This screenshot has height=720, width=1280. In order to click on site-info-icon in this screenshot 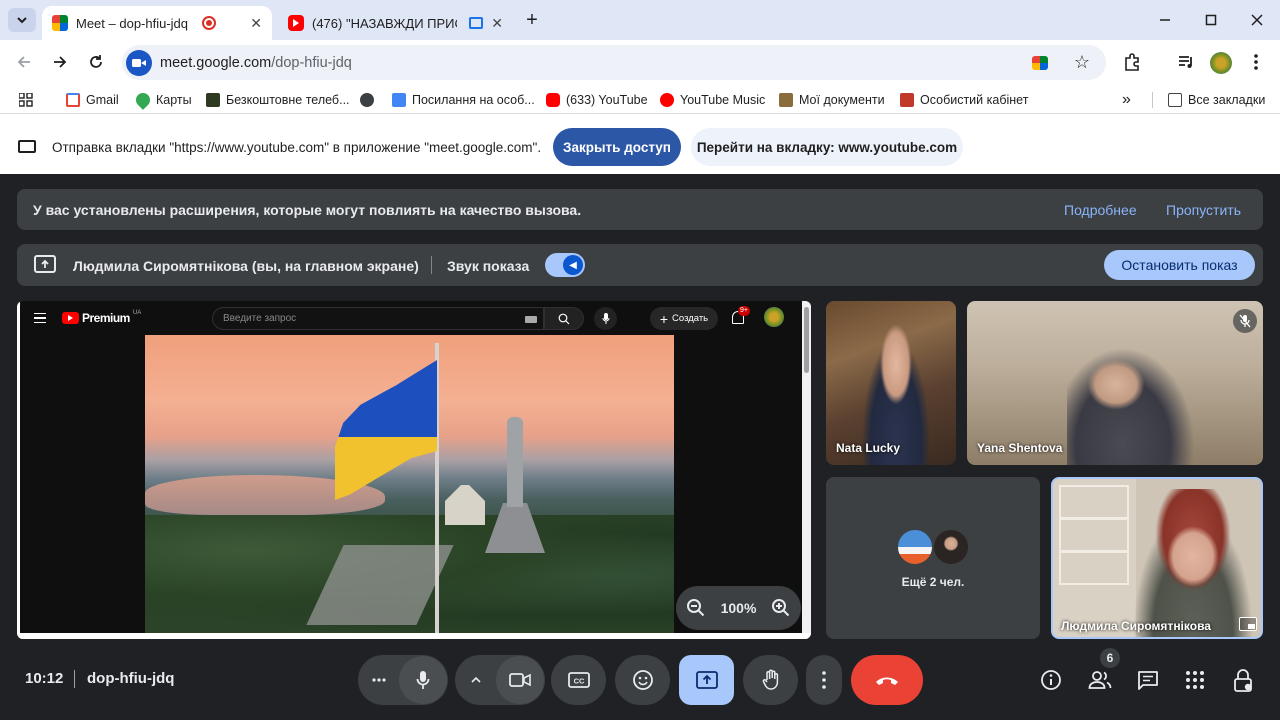, I will do `click(139, 62)`.